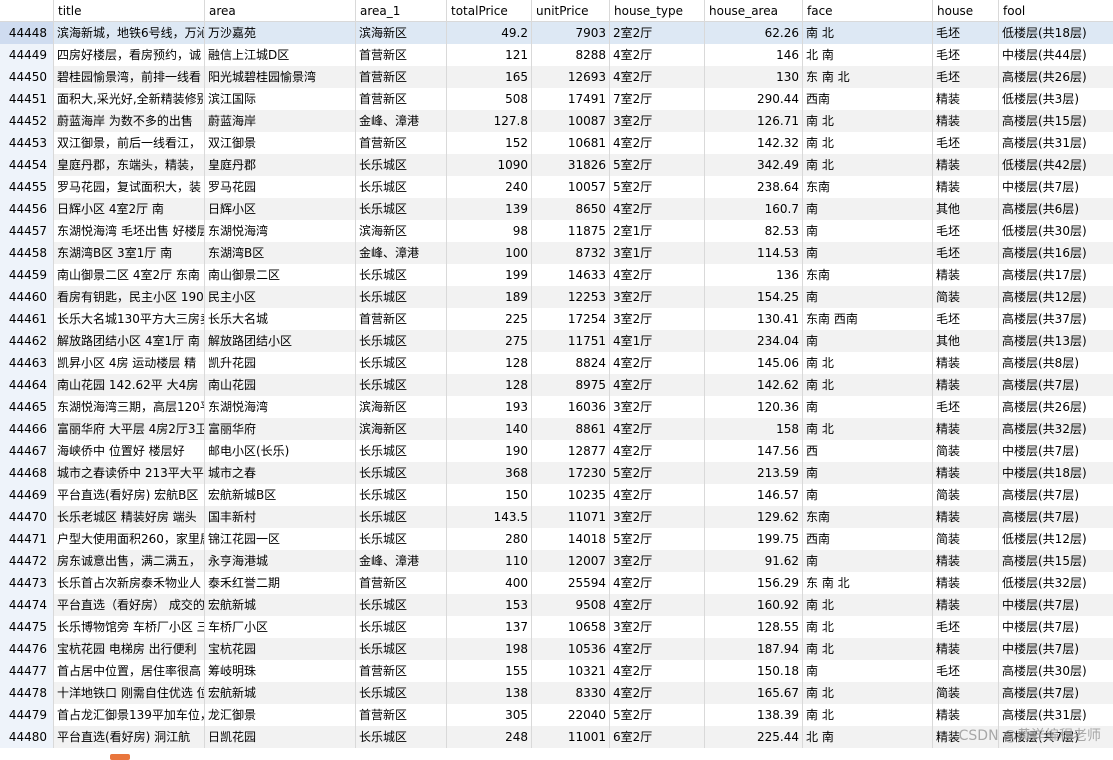 This screenshot has width=1113, height=760. I want to click on unit-price-cell: 17491, so click(571, 99).